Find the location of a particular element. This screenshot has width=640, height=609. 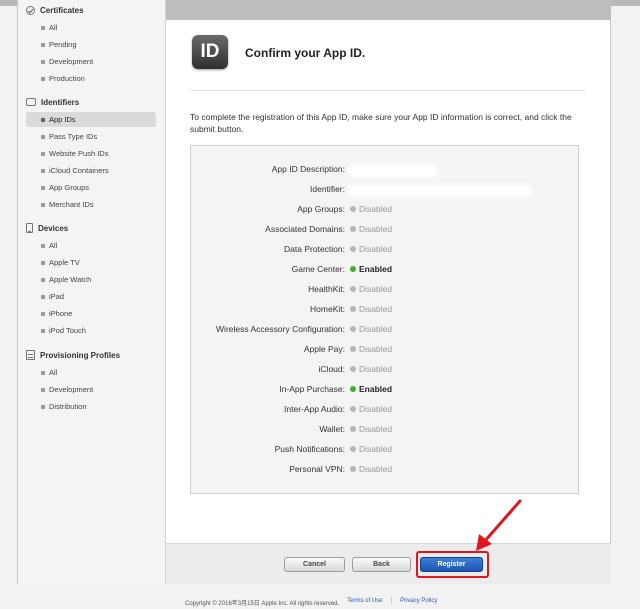

sidebar-item-label: Apple TV is located at coordinates (64, 262).